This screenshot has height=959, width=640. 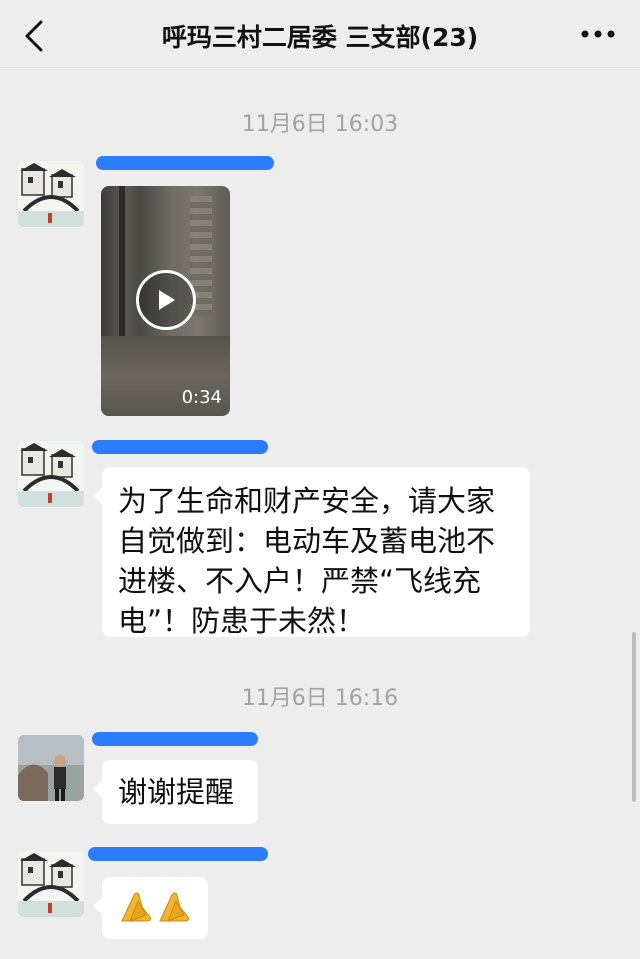 I want to click on message-line: 自觉做到：电动车及蓄电池不, so click(x=307, y=541).